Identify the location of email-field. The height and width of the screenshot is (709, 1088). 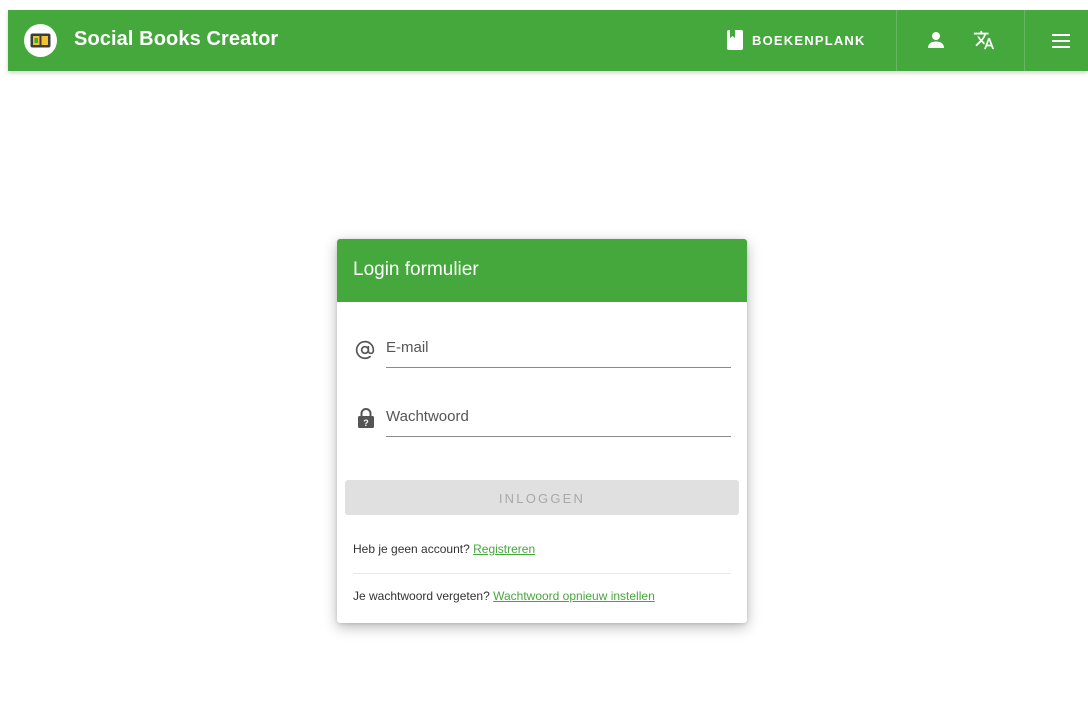
(558, 347).